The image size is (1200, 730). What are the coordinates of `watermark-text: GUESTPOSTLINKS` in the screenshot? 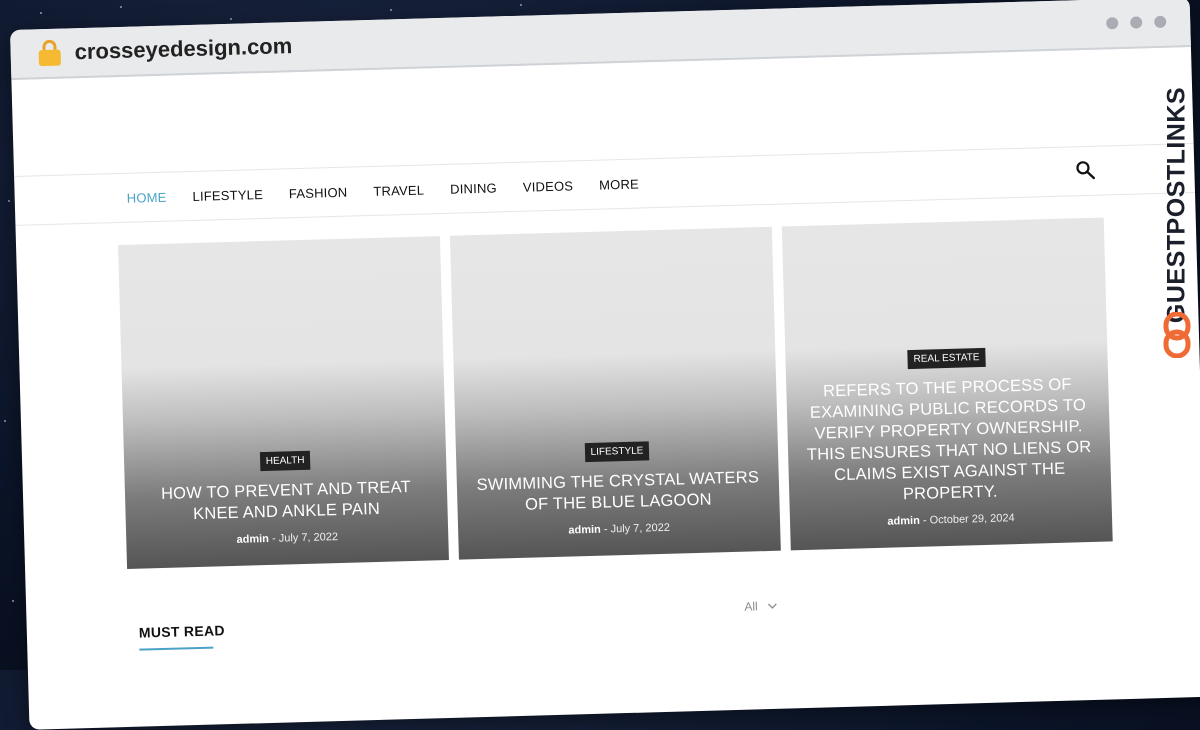 It's located at (1176, 205).